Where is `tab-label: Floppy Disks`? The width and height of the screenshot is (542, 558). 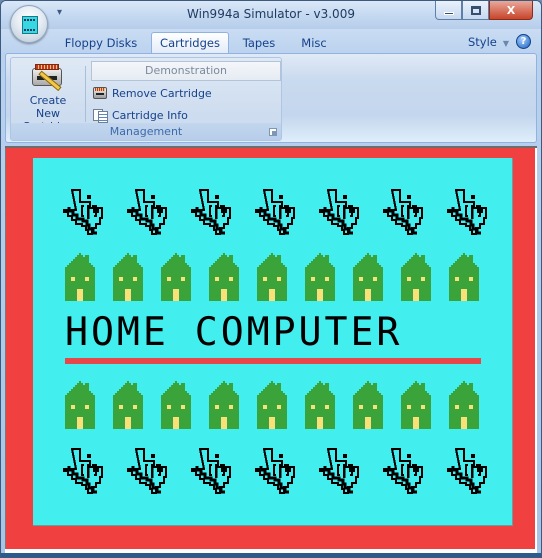
tab-label: Floppy Disks is located at coordinates (101, 42).